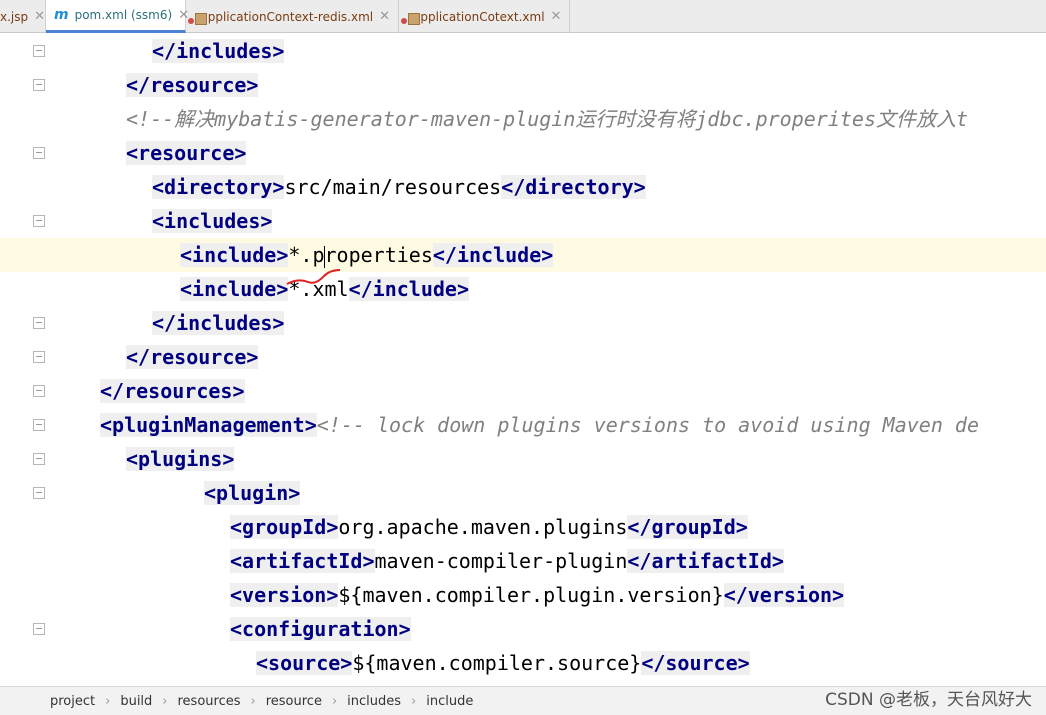 This screenshot has width=1046, height=715. I want to click on tab-label: applicationContext-redis.xml, so click(287, 16).